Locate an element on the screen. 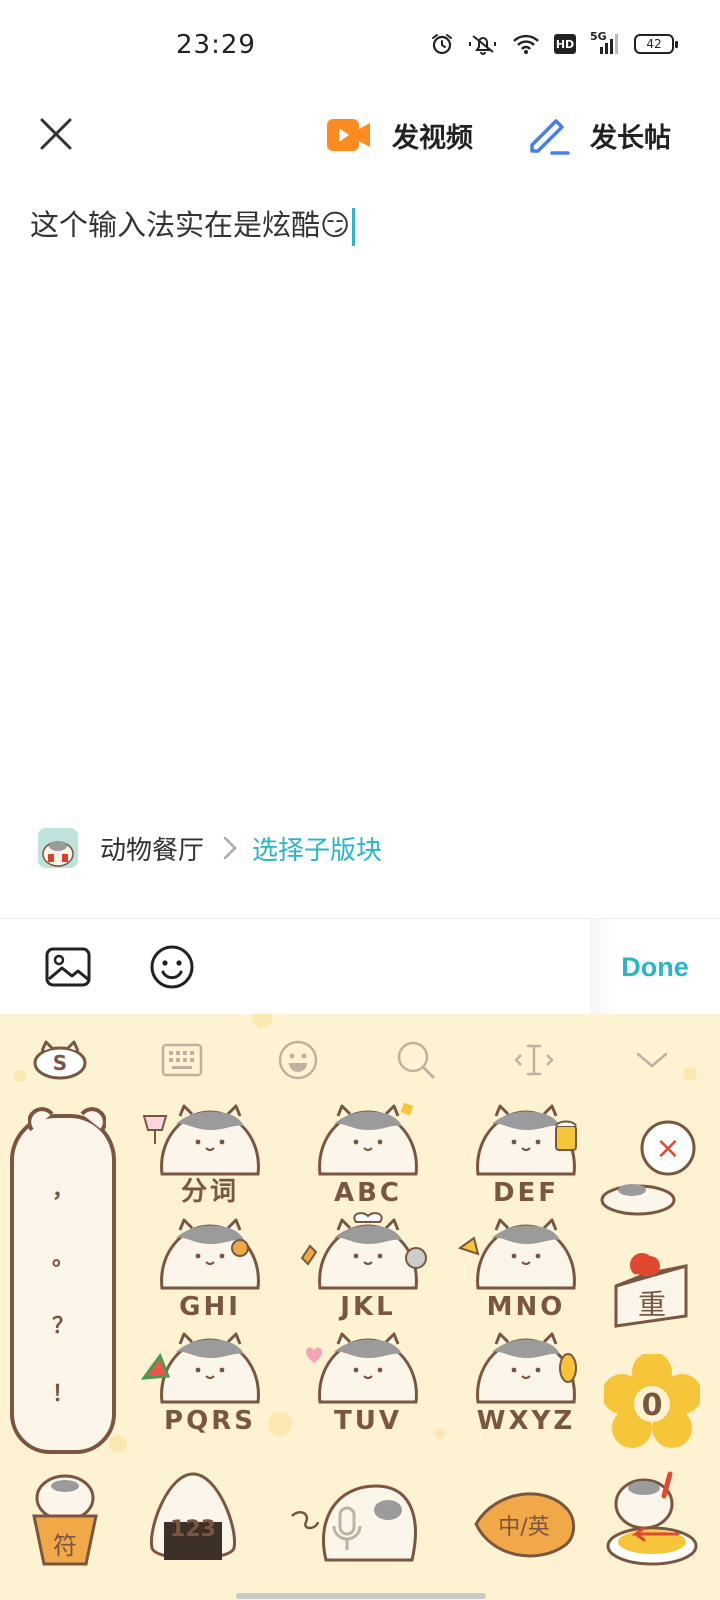 The image size is (720, 1600). post-video-button: 发视频 is located at coordinates (399, 135).